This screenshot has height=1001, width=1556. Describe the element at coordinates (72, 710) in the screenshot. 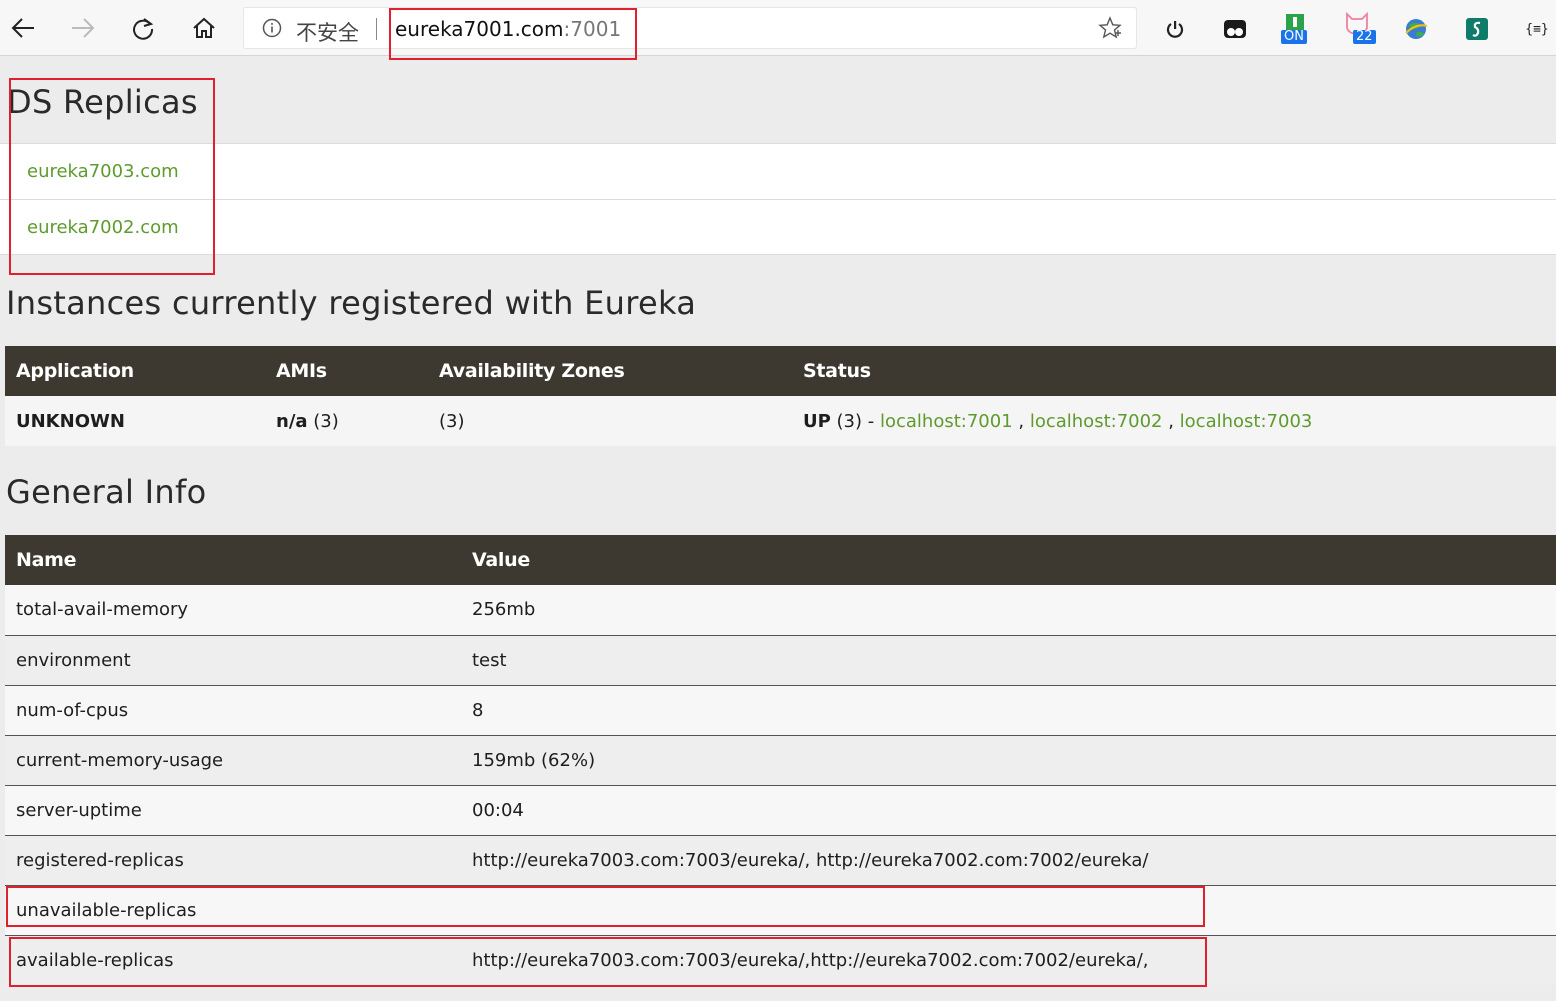

I see `info-name: num-of-cpus` at that location.